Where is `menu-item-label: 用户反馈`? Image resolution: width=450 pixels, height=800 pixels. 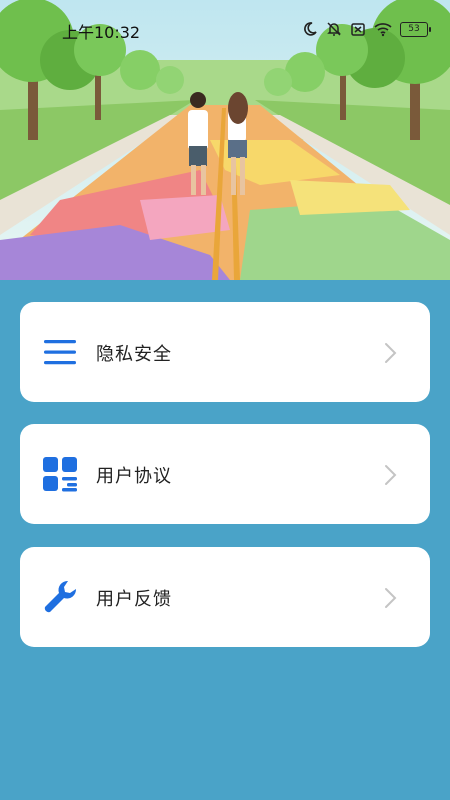
menu-item-label: 用户反馈 is located at coordinates (134, 599).